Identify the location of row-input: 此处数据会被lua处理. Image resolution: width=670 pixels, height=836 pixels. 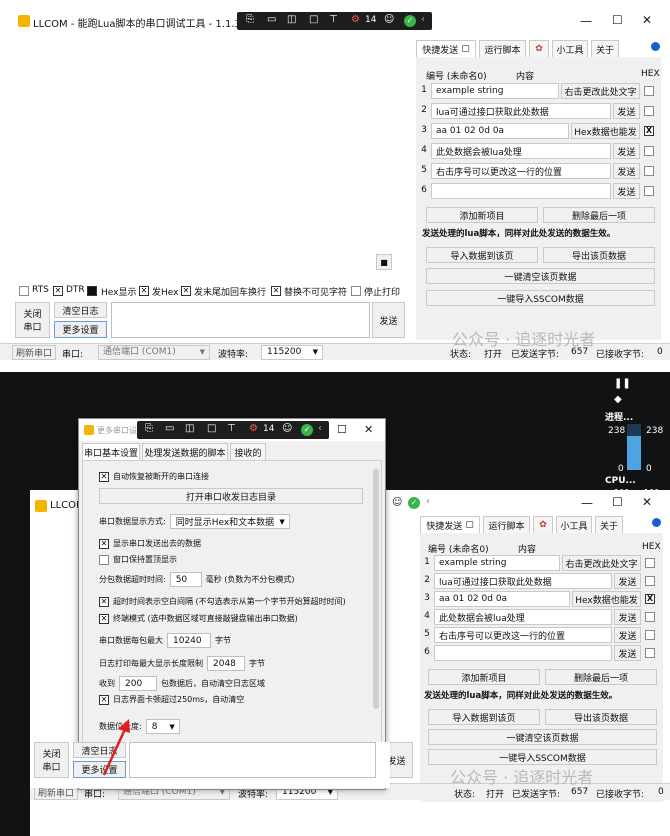
(523, 617).